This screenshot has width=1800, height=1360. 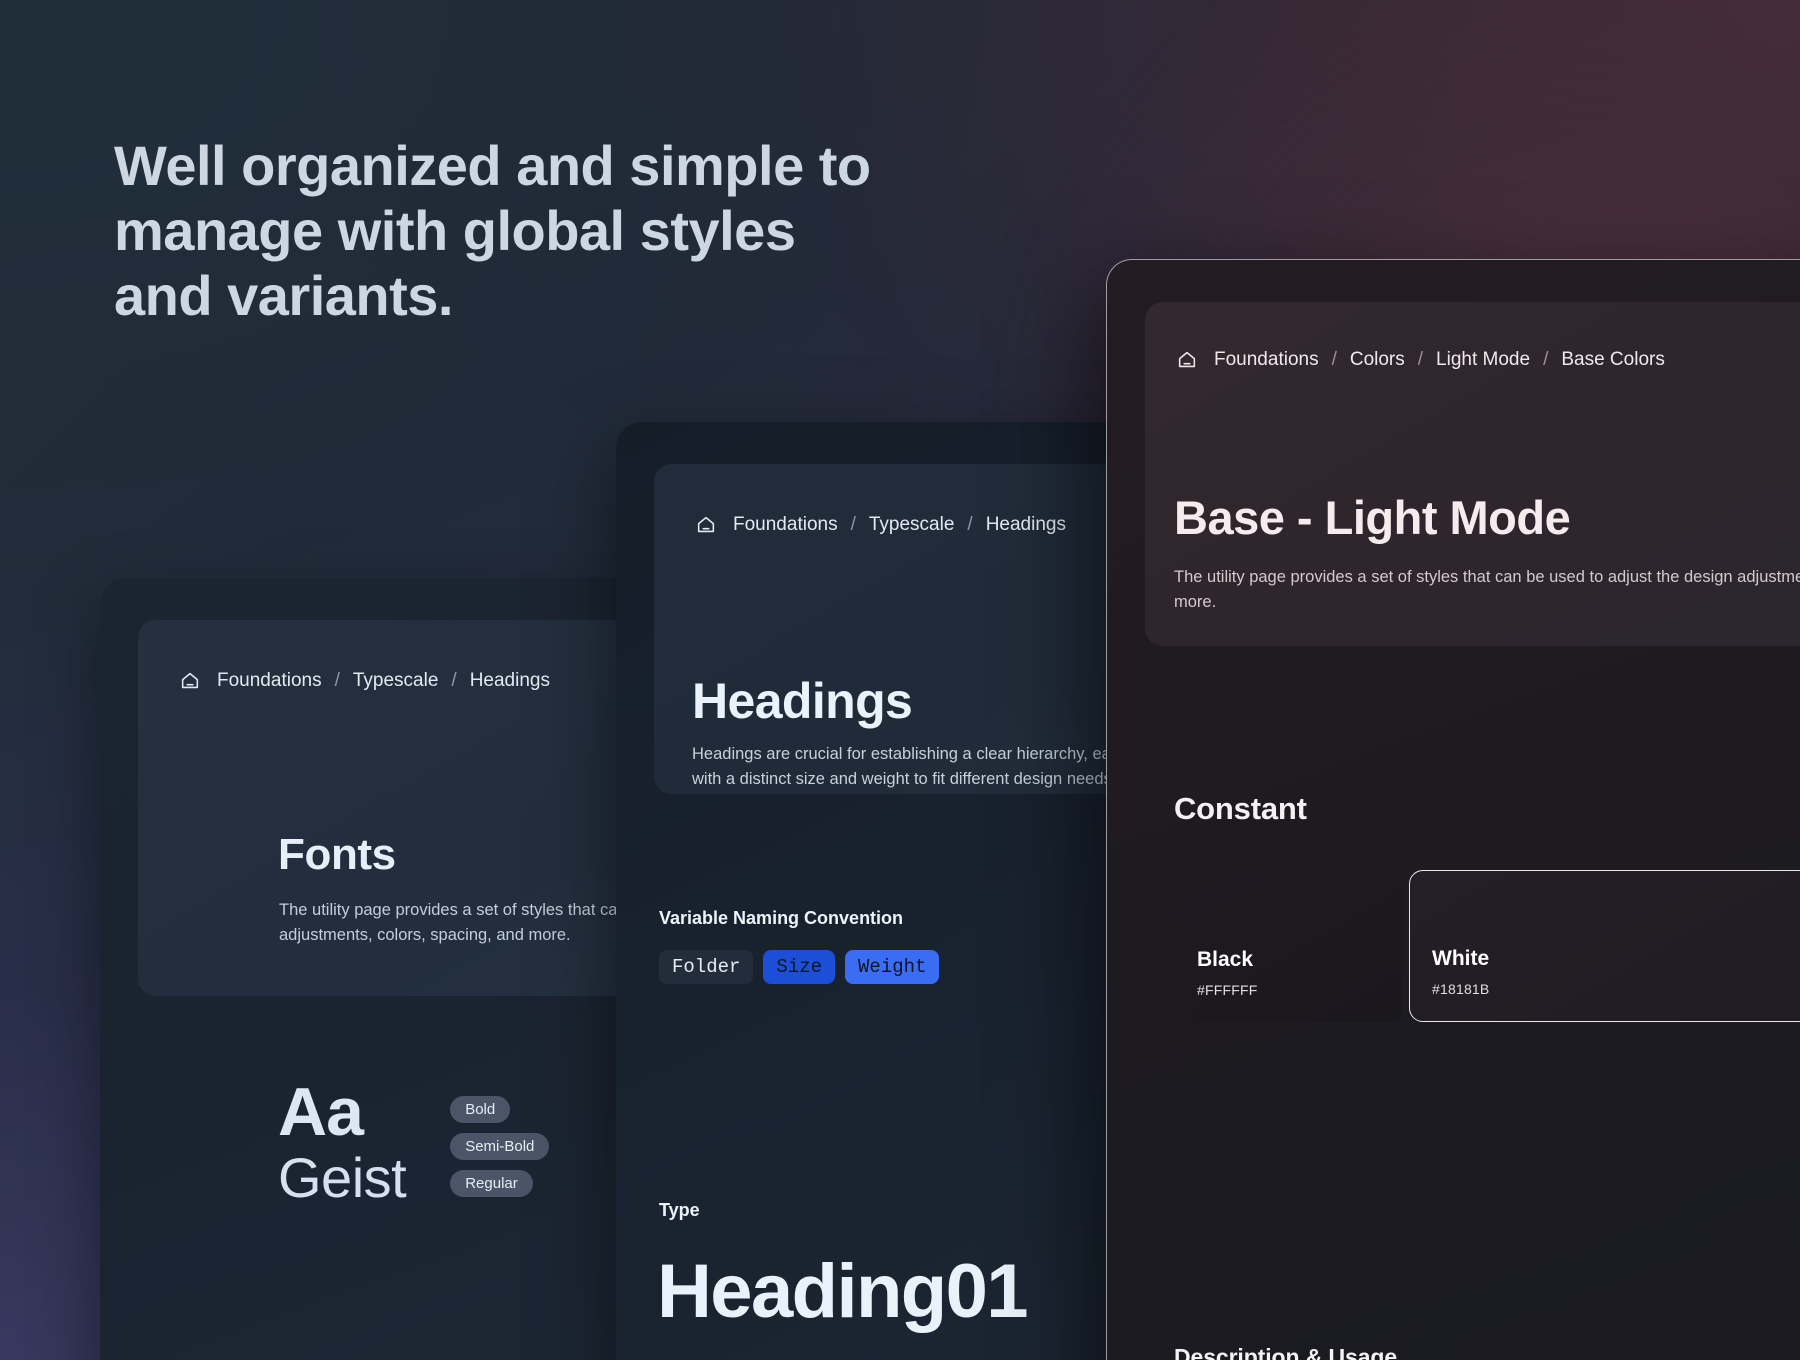 I want to click on color-swatch-black: Black #FFFFFF, so click(x=1289, y=946).